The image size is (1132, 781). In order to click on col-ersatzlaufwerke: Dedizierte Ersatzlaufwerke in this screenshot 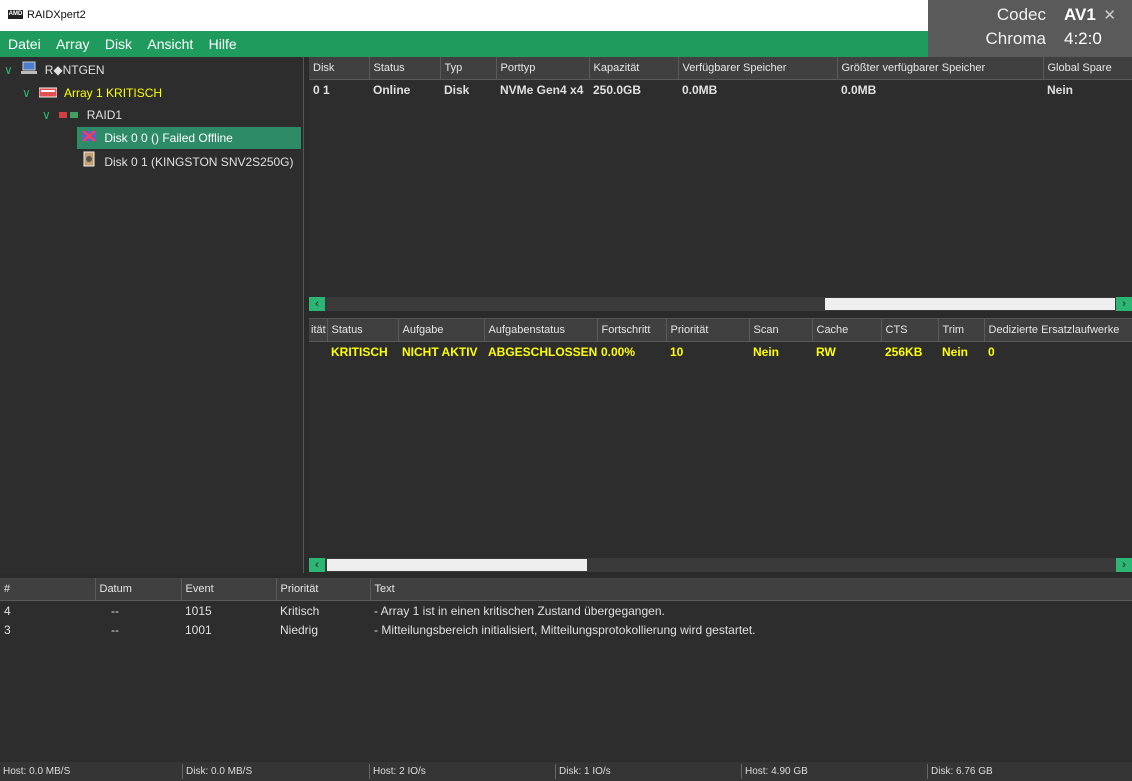, I will do `click(1058, 330)`.